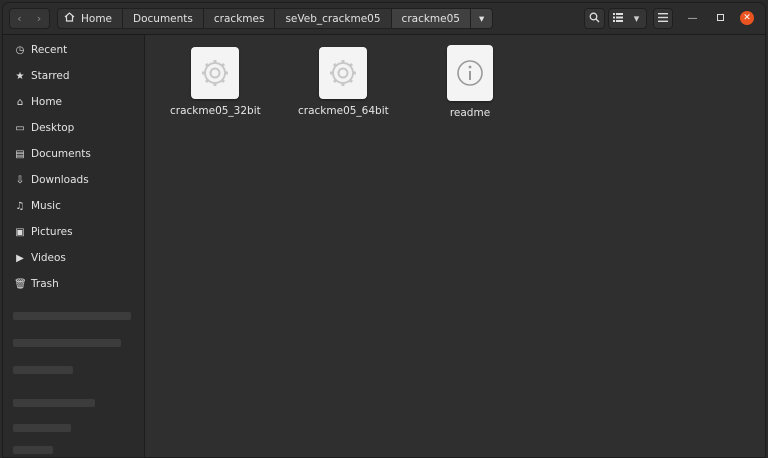  I want to click on breadcrumb-documents: Documents, so click(163, 18).